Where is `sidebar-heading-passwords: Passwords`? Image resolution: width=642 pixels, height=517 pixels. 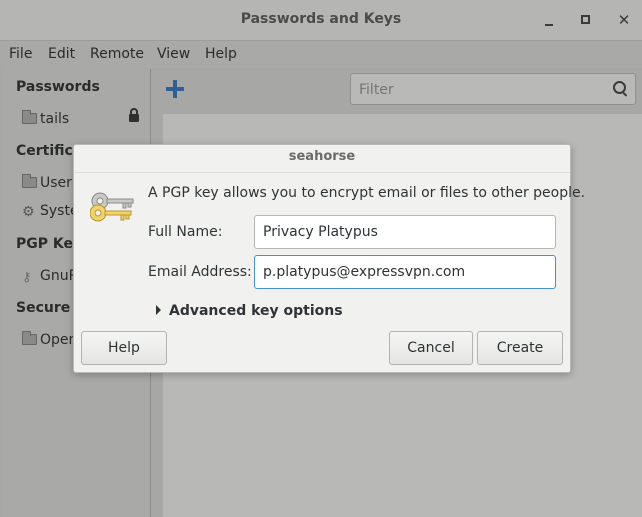 sidebar-heading-passwords: Passwords is located at coordinates (58, 87).